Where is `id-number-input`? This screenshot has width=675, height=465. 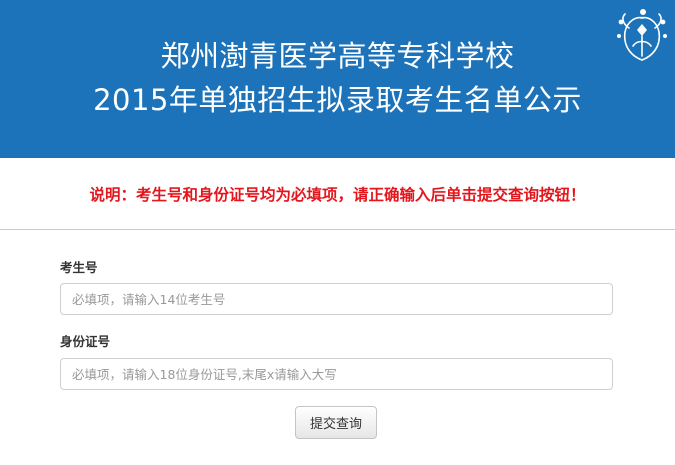
id-number-input is located at coordinates (336, 374).